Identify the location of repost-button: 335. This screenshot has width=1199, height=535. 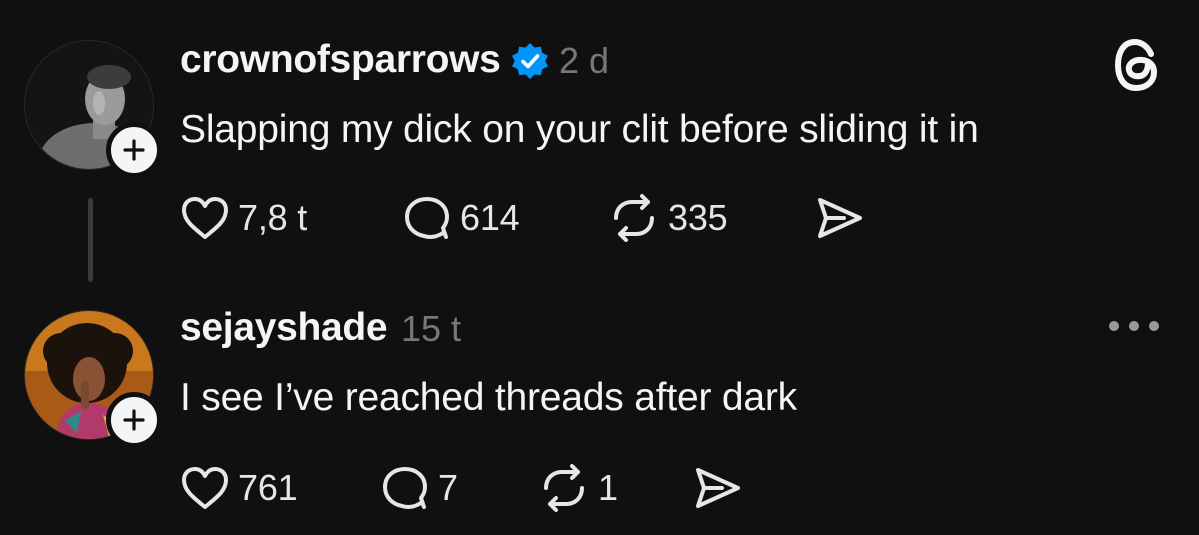
(711, 218).